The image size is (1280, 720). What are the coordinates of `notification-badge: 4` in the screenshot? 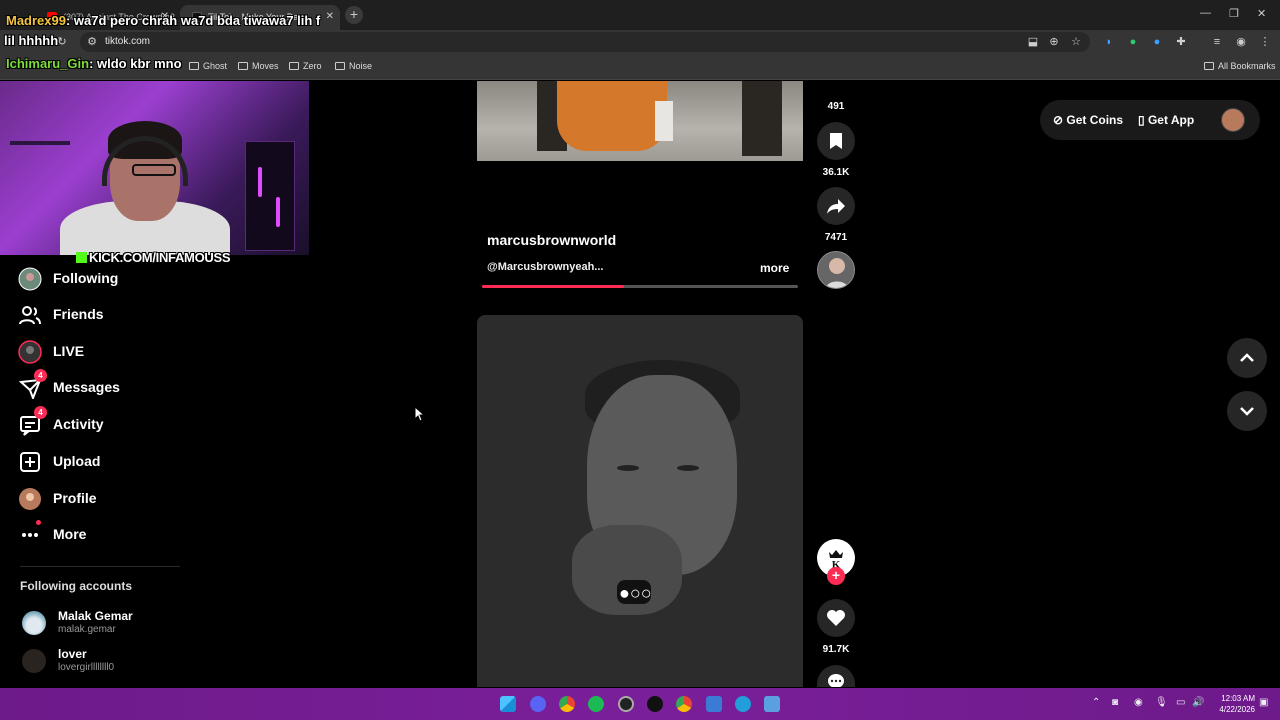 It's located at (40, 375).